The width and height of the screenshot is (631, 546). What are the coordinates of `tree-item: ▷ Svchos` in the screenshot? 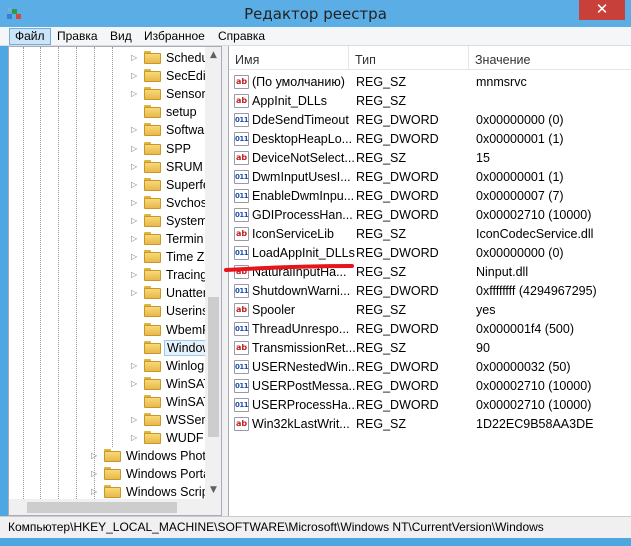 It's located at (108, 203).